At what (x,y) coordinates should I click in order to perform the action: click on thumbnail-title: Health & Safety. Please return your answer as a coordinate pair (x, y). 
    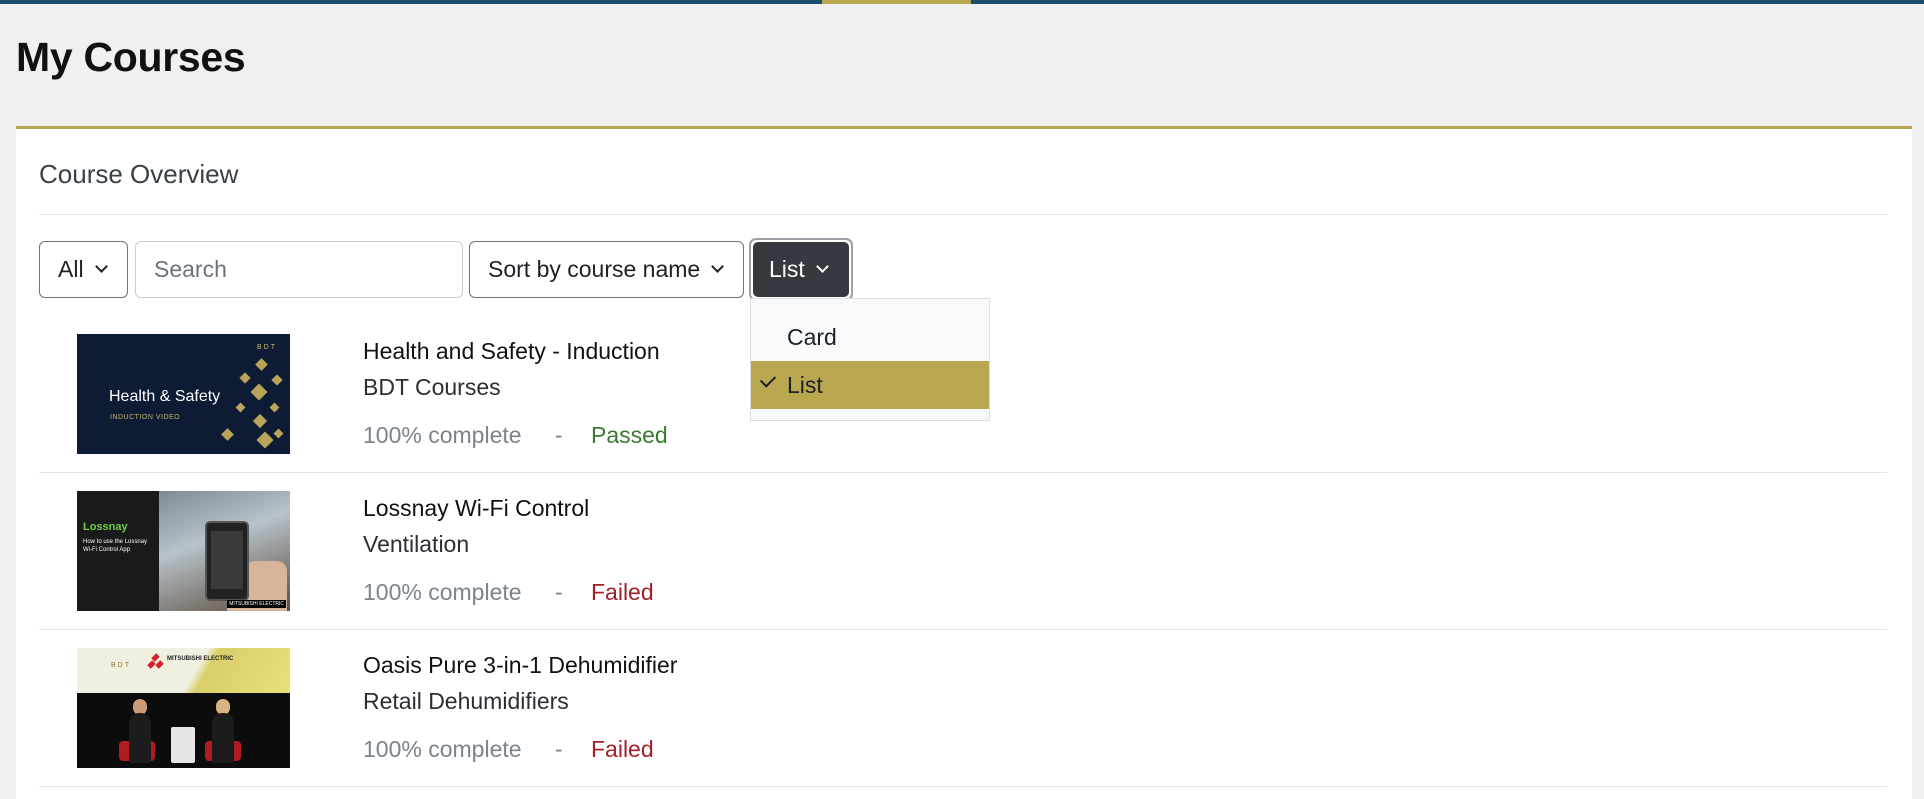
    Looking at the image, I should click on (165, 396).